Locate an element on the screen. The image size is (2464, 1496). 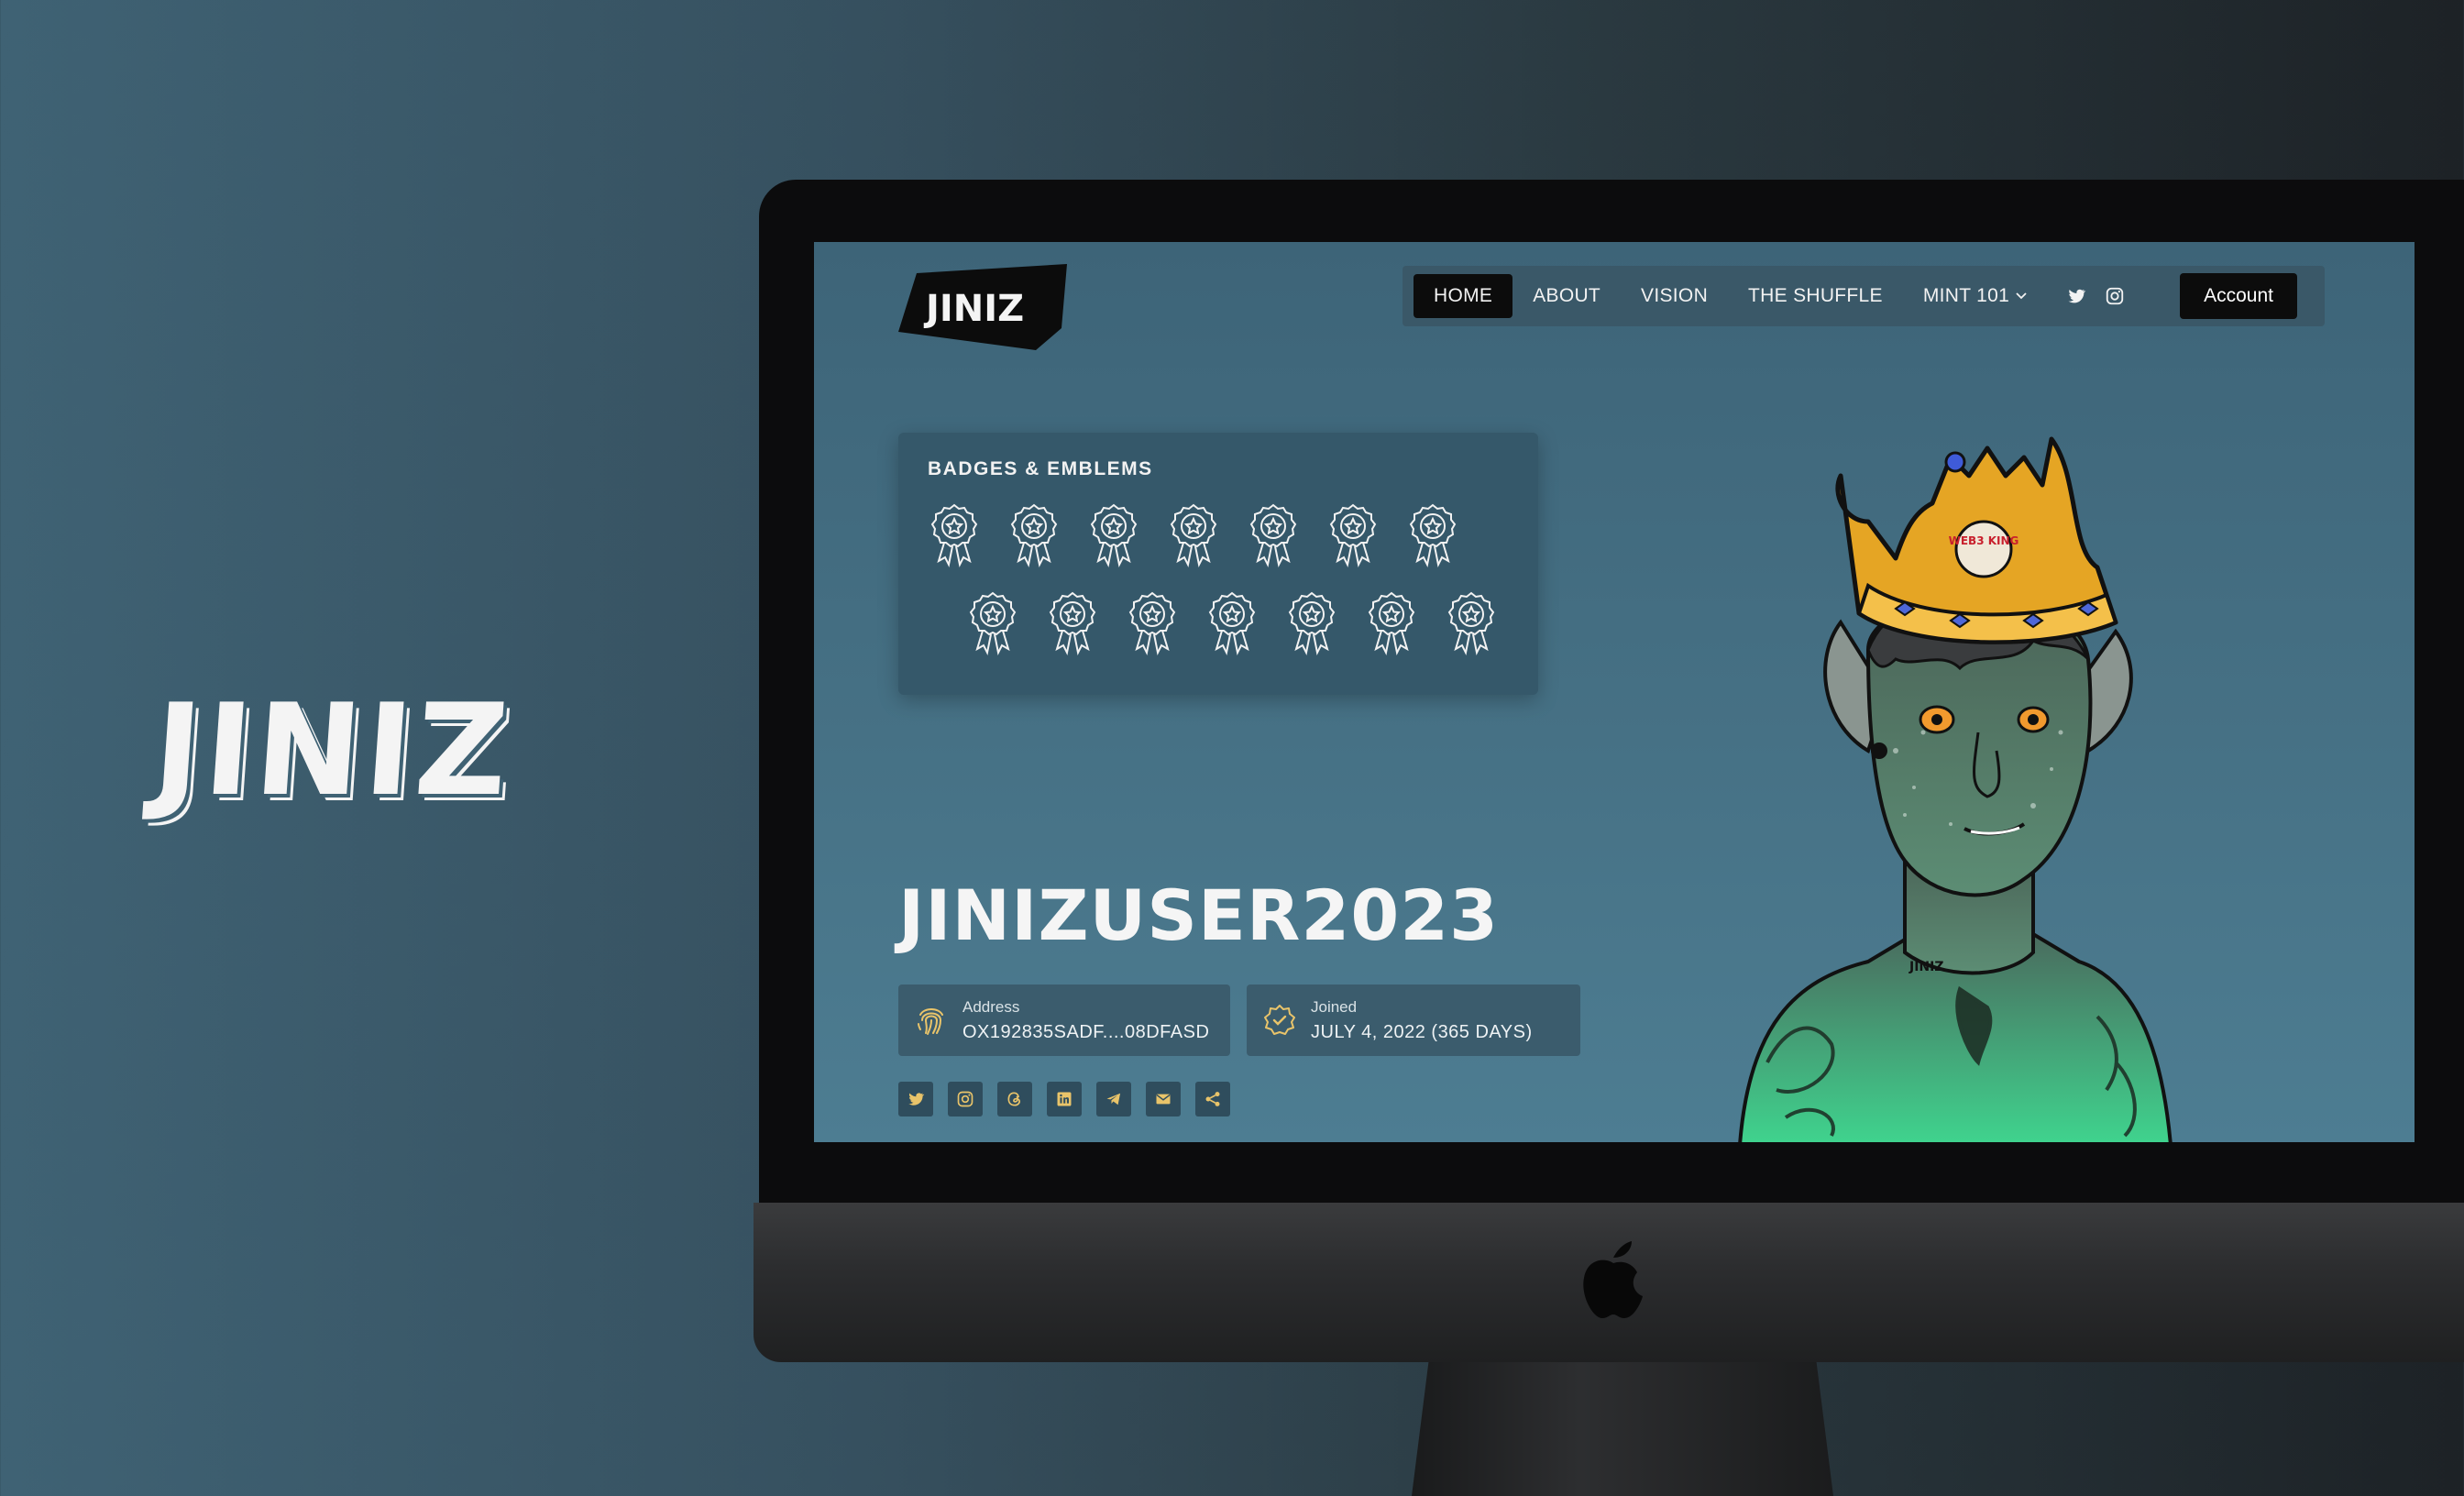
share-icon is located at coordinates (1212, 1099).